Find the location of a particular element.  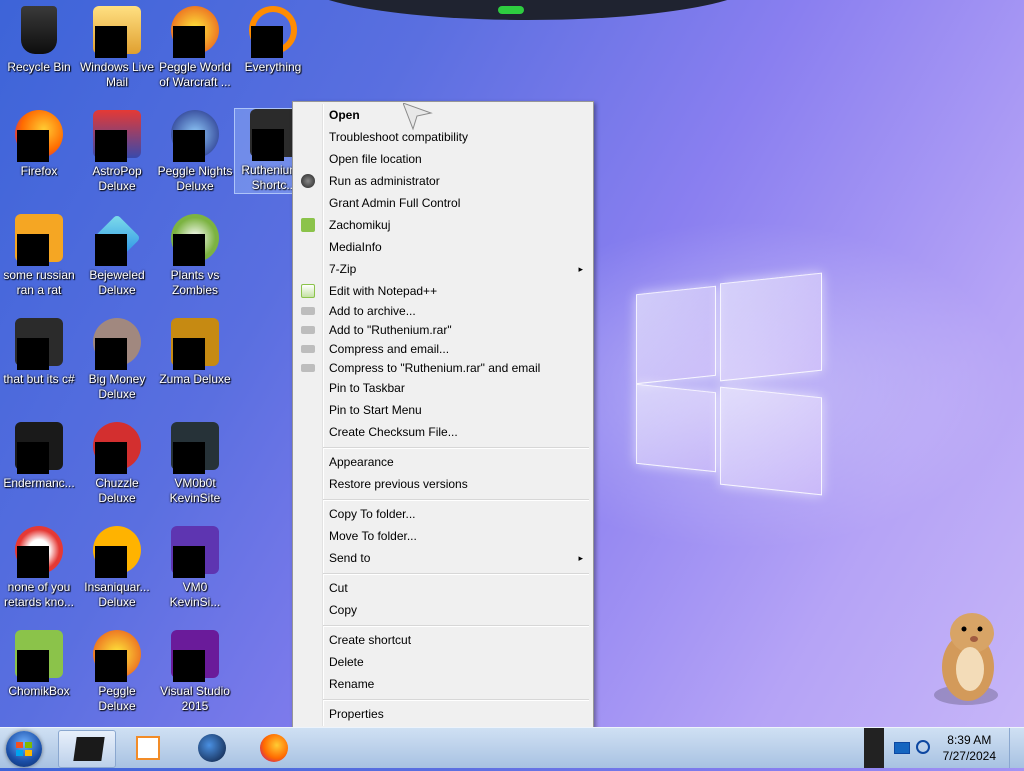

desktop-icon-label: Big Money Deluxe is located at coordinates (117, 386).